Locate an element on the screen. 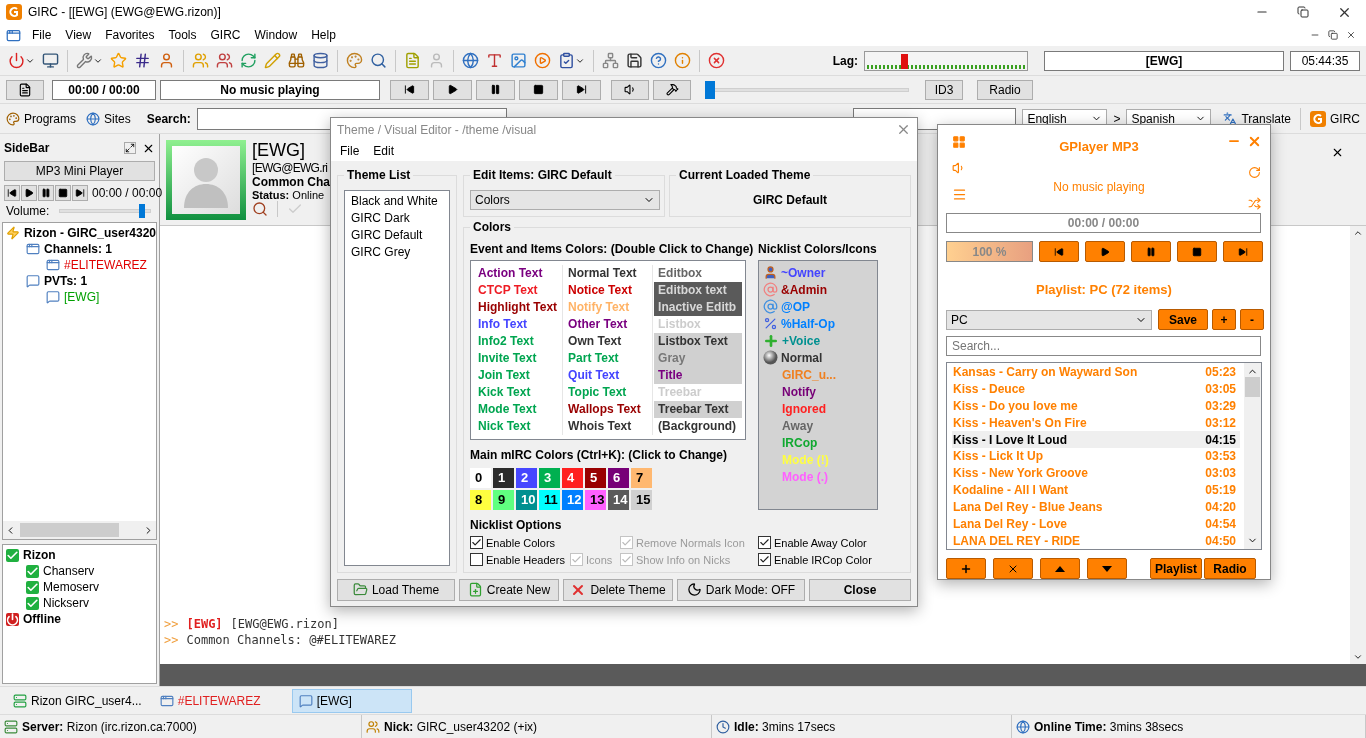 The image size is (1366, 738). section-label: Nicklist Options is located at coordinates (516, 525).